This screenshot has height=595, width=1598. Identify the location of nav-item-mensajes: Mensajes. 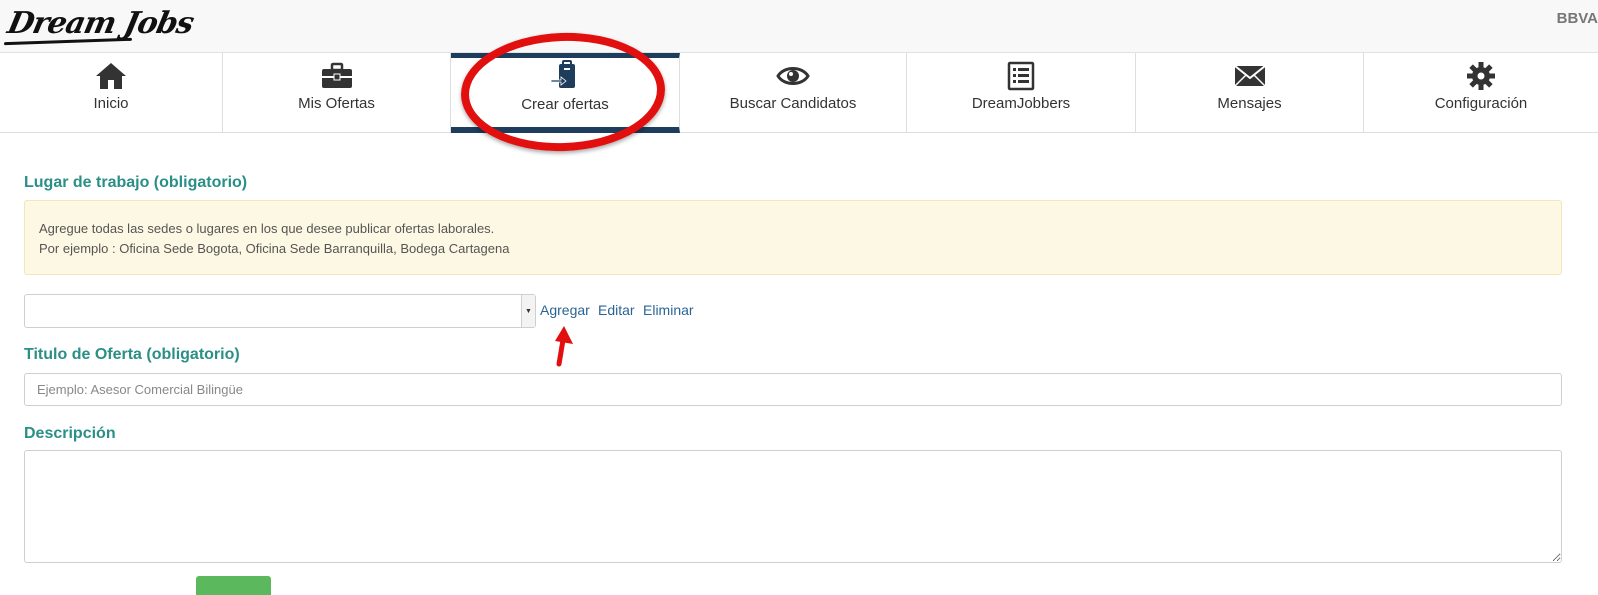
(1250, 93).